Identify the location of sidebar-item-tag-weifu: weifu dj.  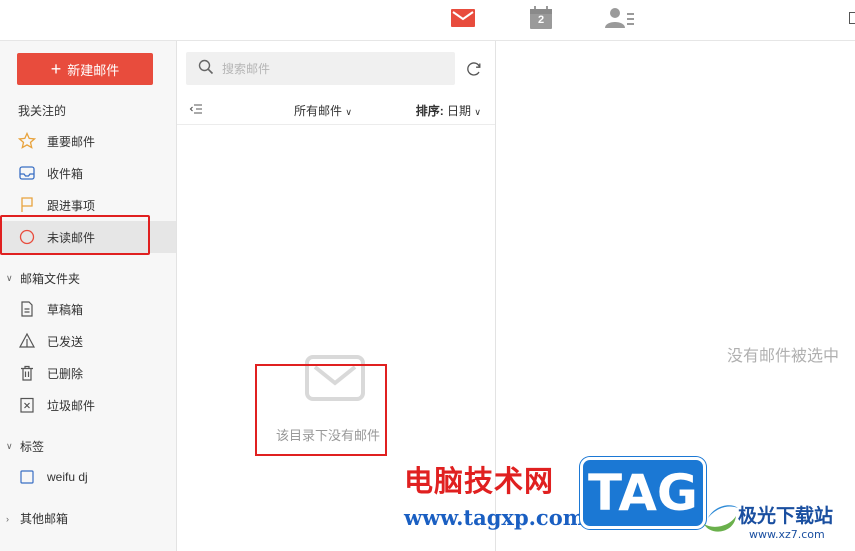
(88, 477).